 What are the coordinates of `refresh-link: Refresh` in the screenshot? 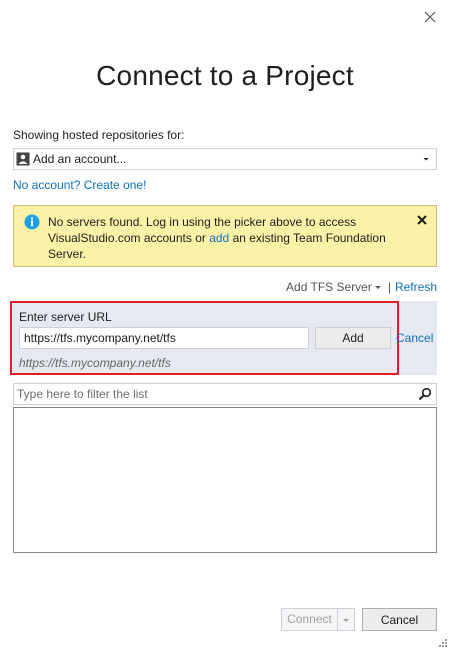 It's located at (416, 287).